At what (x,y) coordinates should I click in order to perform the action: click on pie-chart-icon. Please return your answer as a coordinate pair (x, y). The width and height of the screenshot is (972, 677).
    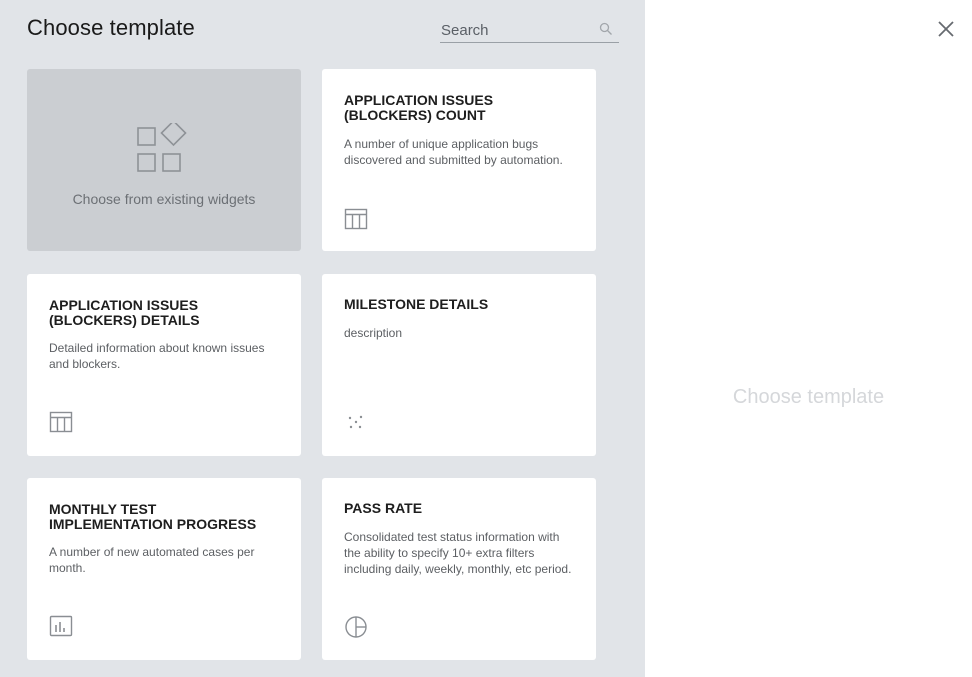
    Looking at the image, I should click on (356, 627).